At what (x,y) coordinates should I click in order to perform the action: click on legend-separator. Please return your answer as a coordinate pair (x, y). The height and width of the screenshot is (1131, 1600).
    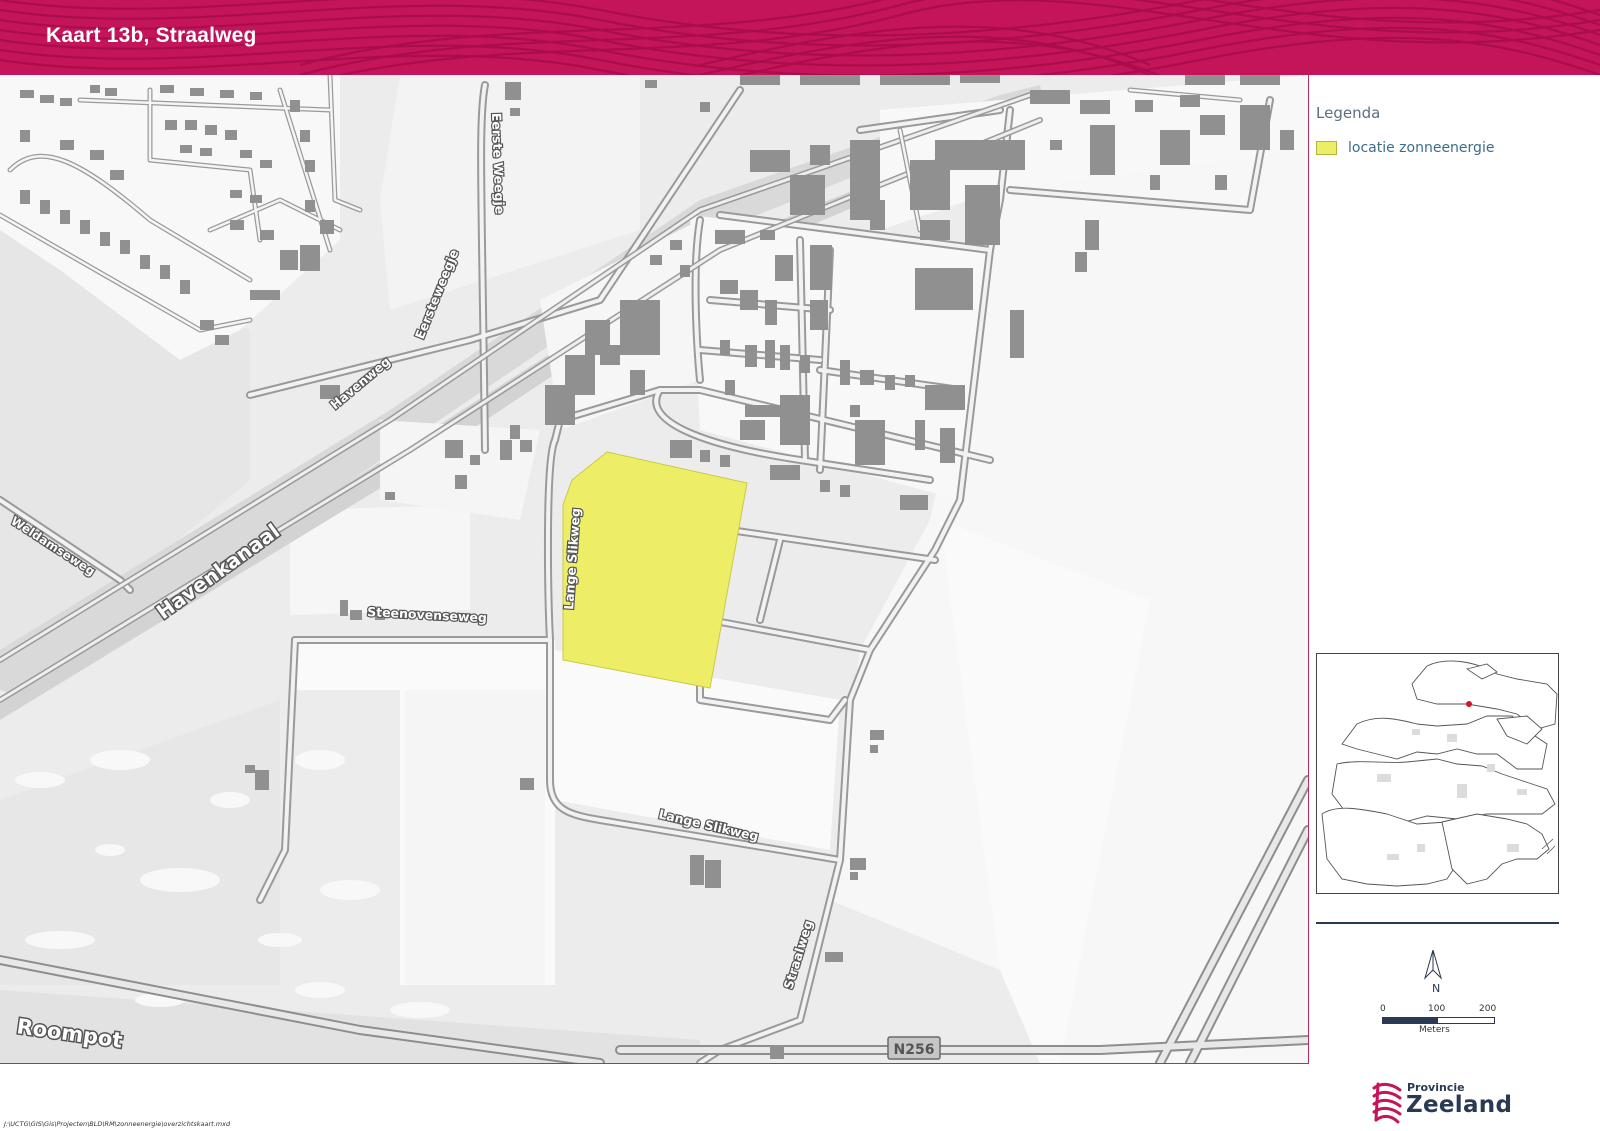
    Looking at the image, I should click on (1437, 923).